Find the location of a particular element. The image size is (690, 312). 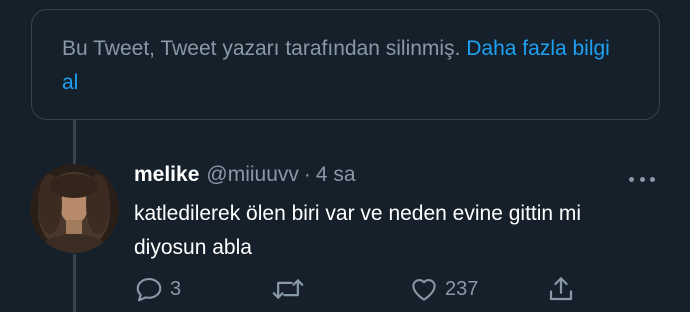

avatar is located at coordinates (74, 208).